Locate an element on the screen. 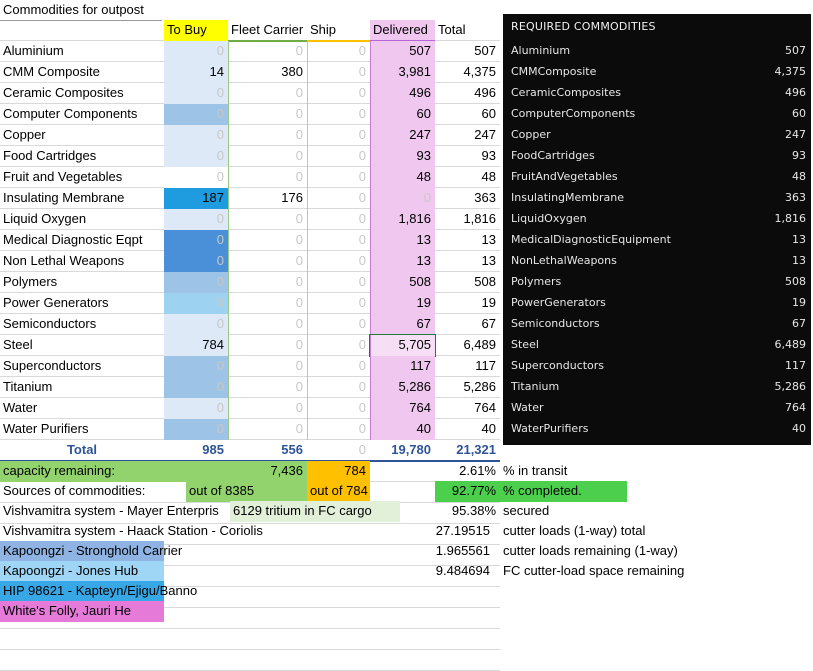 This screenshot has height=671, width=813. total-cell: 67 is located at coordinates (467, 324).